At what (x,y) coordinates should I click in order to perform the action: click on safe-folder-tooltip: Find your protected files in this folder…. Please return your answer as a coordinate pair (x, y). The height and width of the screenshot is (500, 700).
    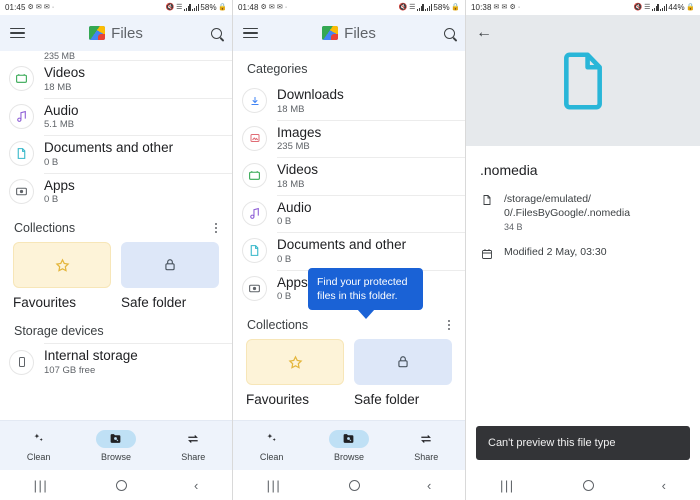
    Looking at the image, I should click on (365, 289).